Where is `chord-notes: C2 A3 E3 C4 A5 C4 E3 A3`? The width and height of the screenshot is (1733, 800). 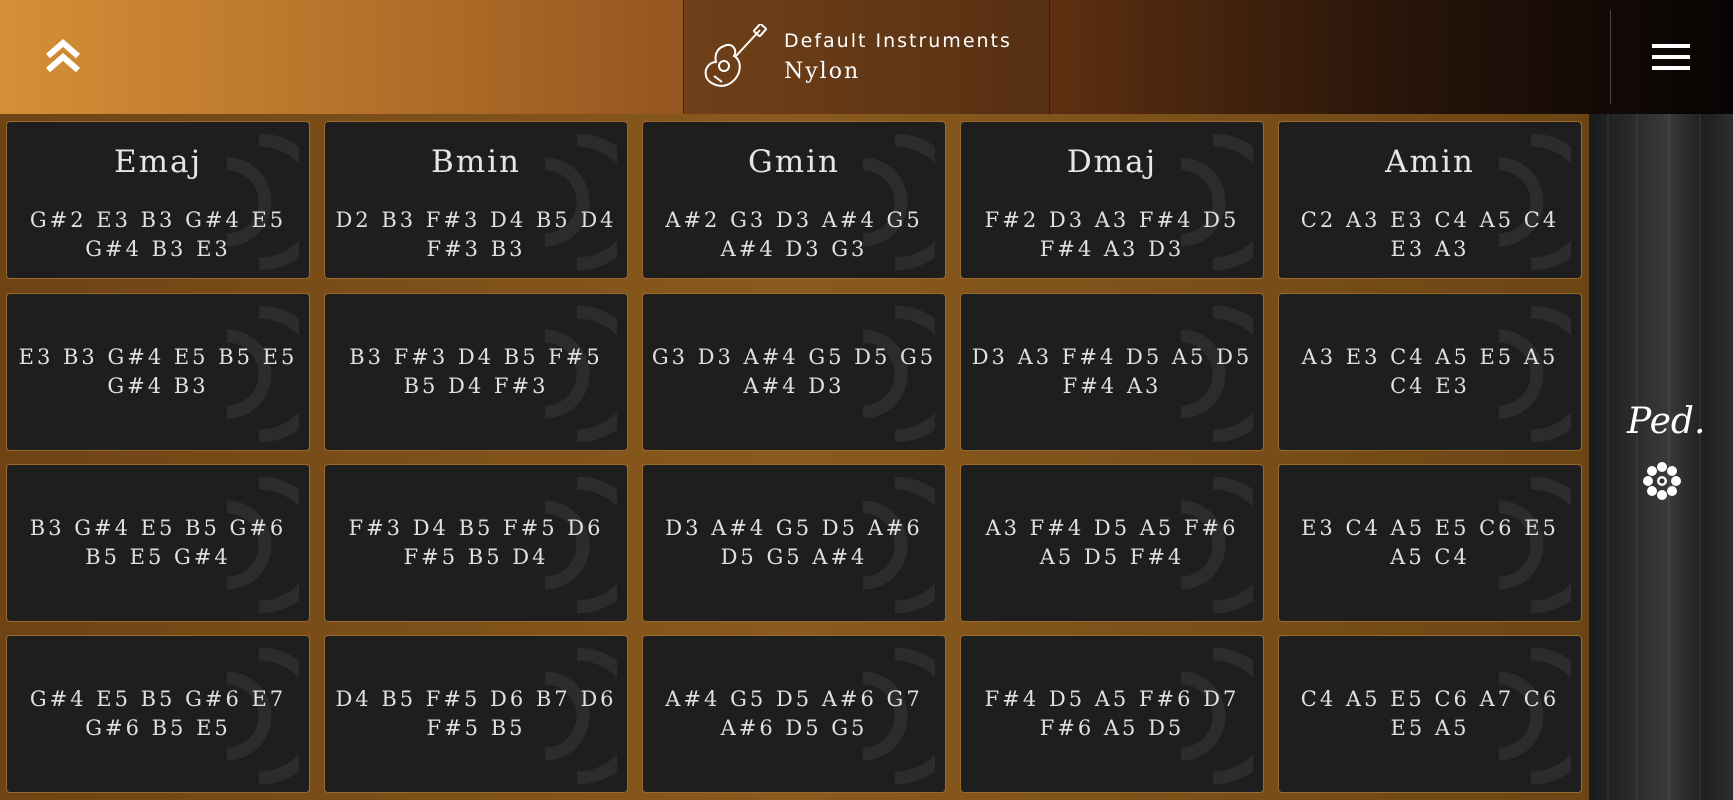
chord-notes: C2 A3 E3 C4 A5 C4 E3 A3 is located at coordinates (1430, 234).